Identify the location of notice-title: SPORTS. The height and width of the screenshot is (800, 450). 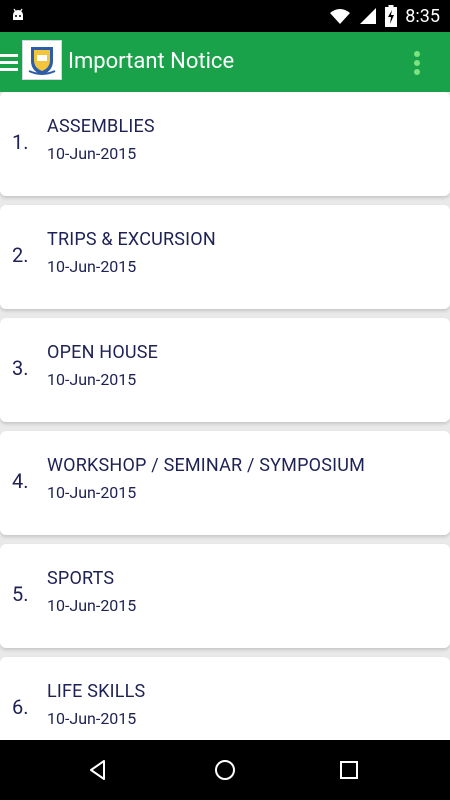
(81, 578).